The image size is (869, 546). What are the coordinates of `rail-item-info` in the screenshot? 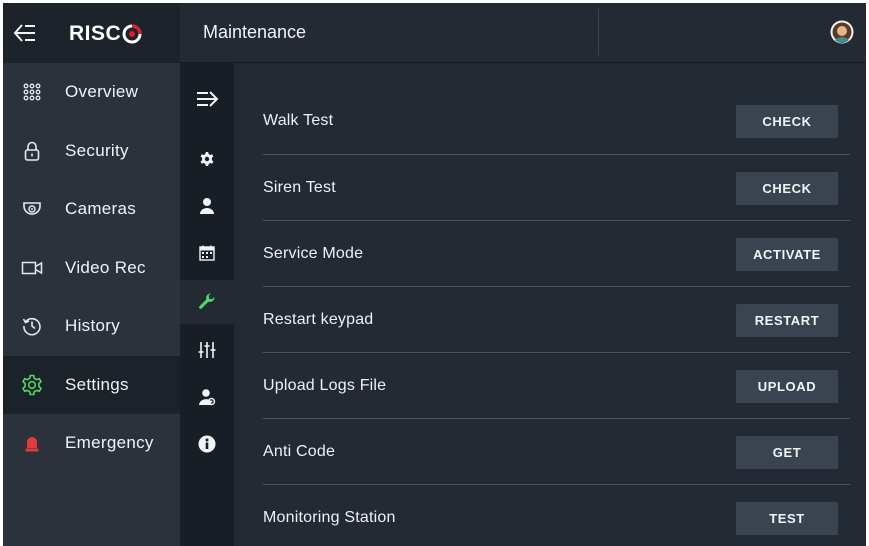 It's located at (207, 444).